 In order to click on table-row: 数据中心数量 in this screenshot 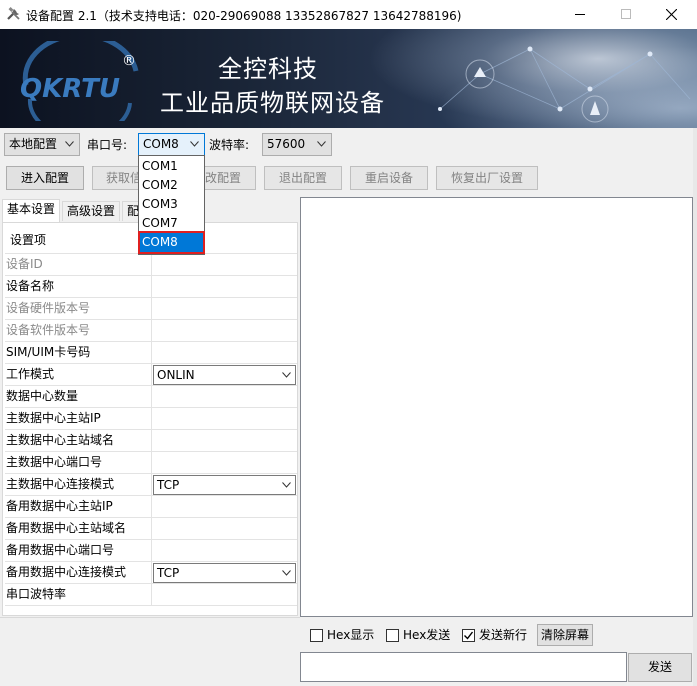, I will do `click(151, 397)`.